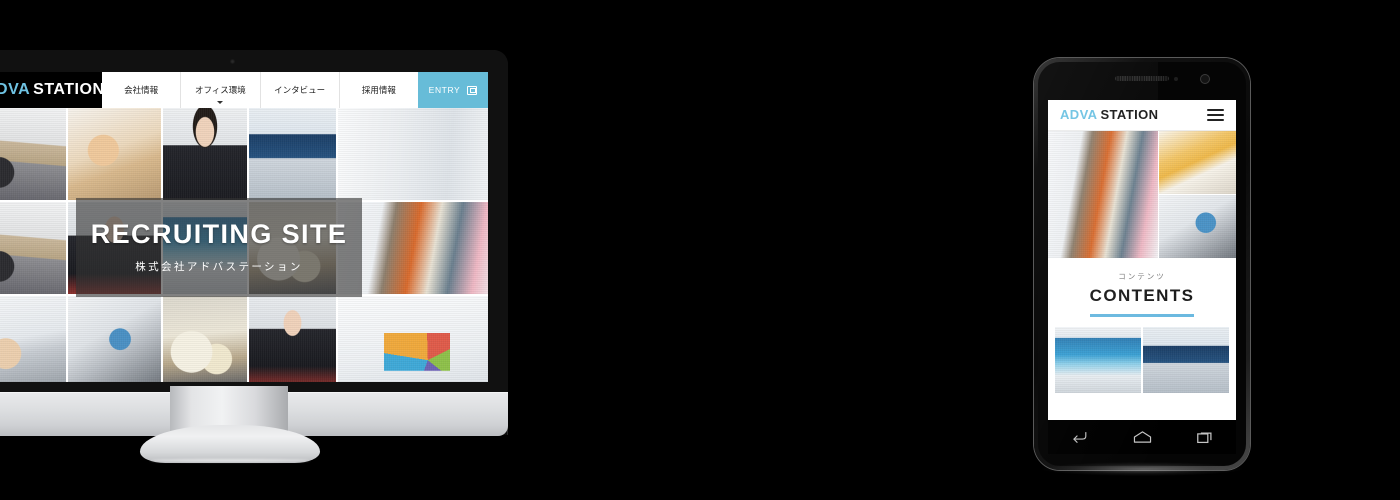 The image size is (1400, 500). I want to click on mobile-site-header: ADVA STATION, so click(1142, 115).